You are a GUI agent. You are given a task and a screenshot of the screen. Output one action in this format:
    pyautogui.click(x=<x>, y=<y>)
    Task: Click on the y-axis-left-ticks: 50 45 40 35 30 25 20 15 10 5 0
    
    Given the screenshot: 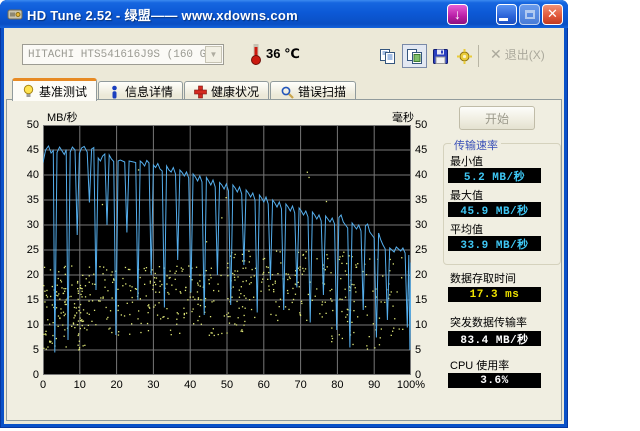 What is the action you would take?
    pyautogui.click(x=23, y=250)
    